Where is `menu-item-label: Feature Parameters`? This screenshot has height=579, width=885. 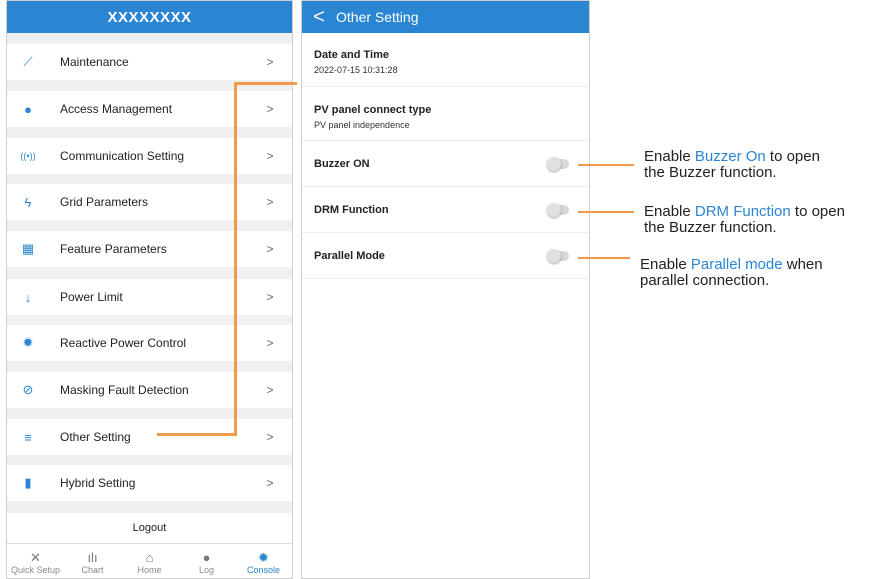 menu-item-label: Feature Parameters is located at coordinates (113, 249).